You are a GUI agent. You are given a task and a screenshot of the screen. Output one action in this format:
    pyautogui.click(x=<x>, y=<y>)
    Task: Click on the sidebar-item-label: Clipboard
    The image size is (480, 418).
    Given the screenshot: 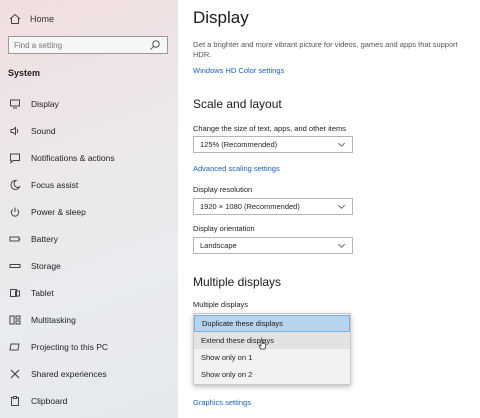 What is the action you would take?
    pyautogui.click(x=49, y=401)
    